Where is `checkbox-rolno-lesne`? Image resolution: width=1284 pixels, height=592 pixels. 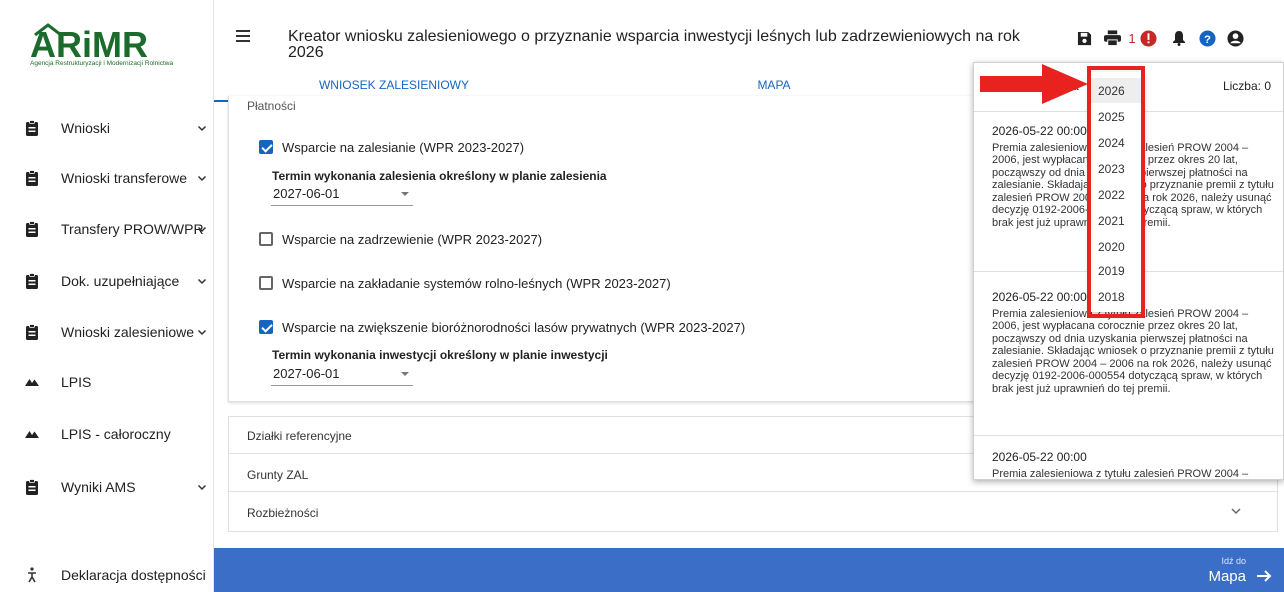
checkbox-rolno-lesne is located at coordinates (266, 283).